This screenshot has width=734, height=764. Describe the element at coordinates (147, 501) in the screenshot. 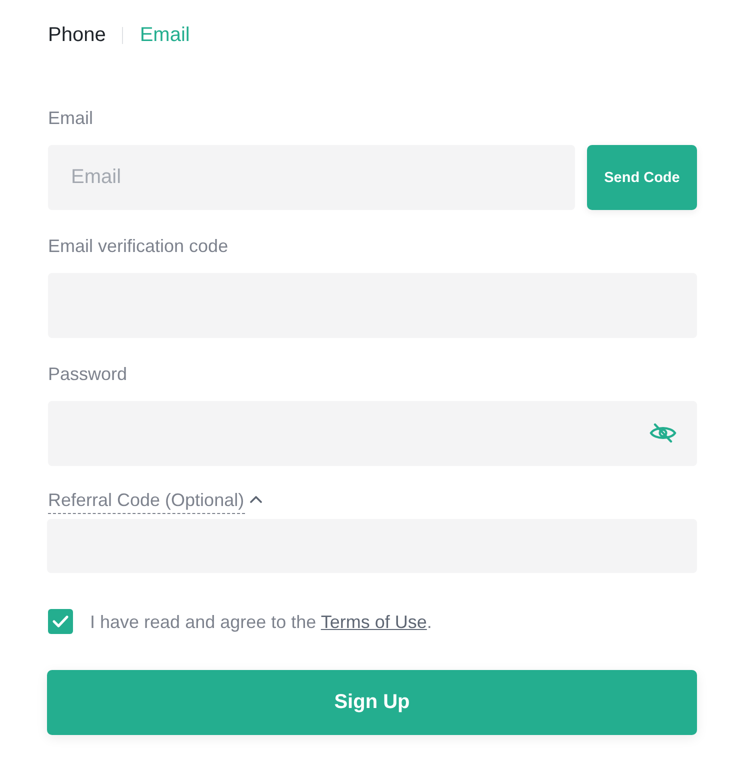

I see `field-label: Referral Code (Optional)` at that location.